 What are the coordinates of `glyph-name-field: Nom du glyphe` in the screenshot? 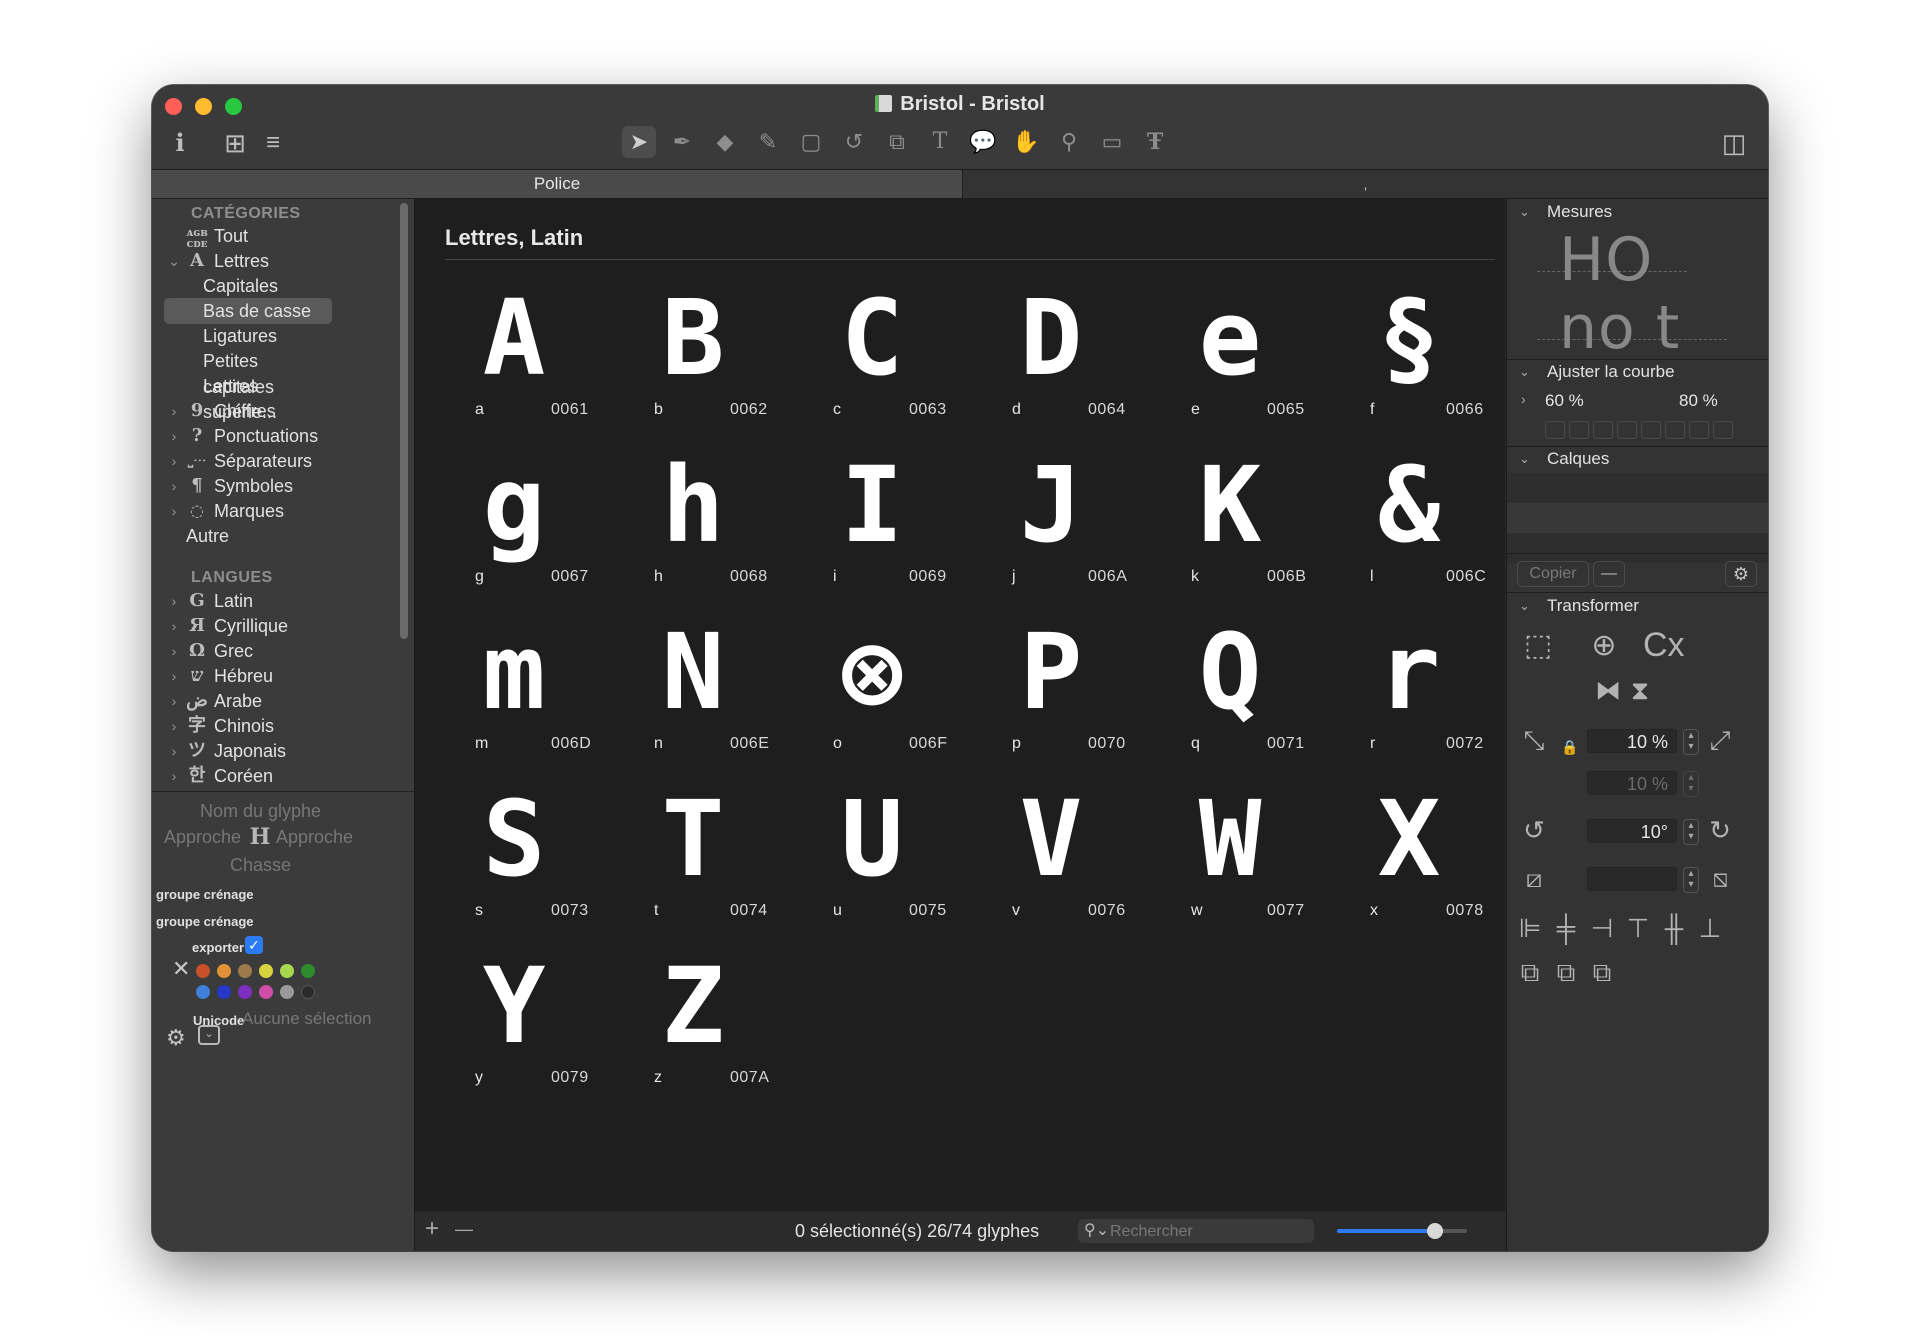 It's located at (260, 811).